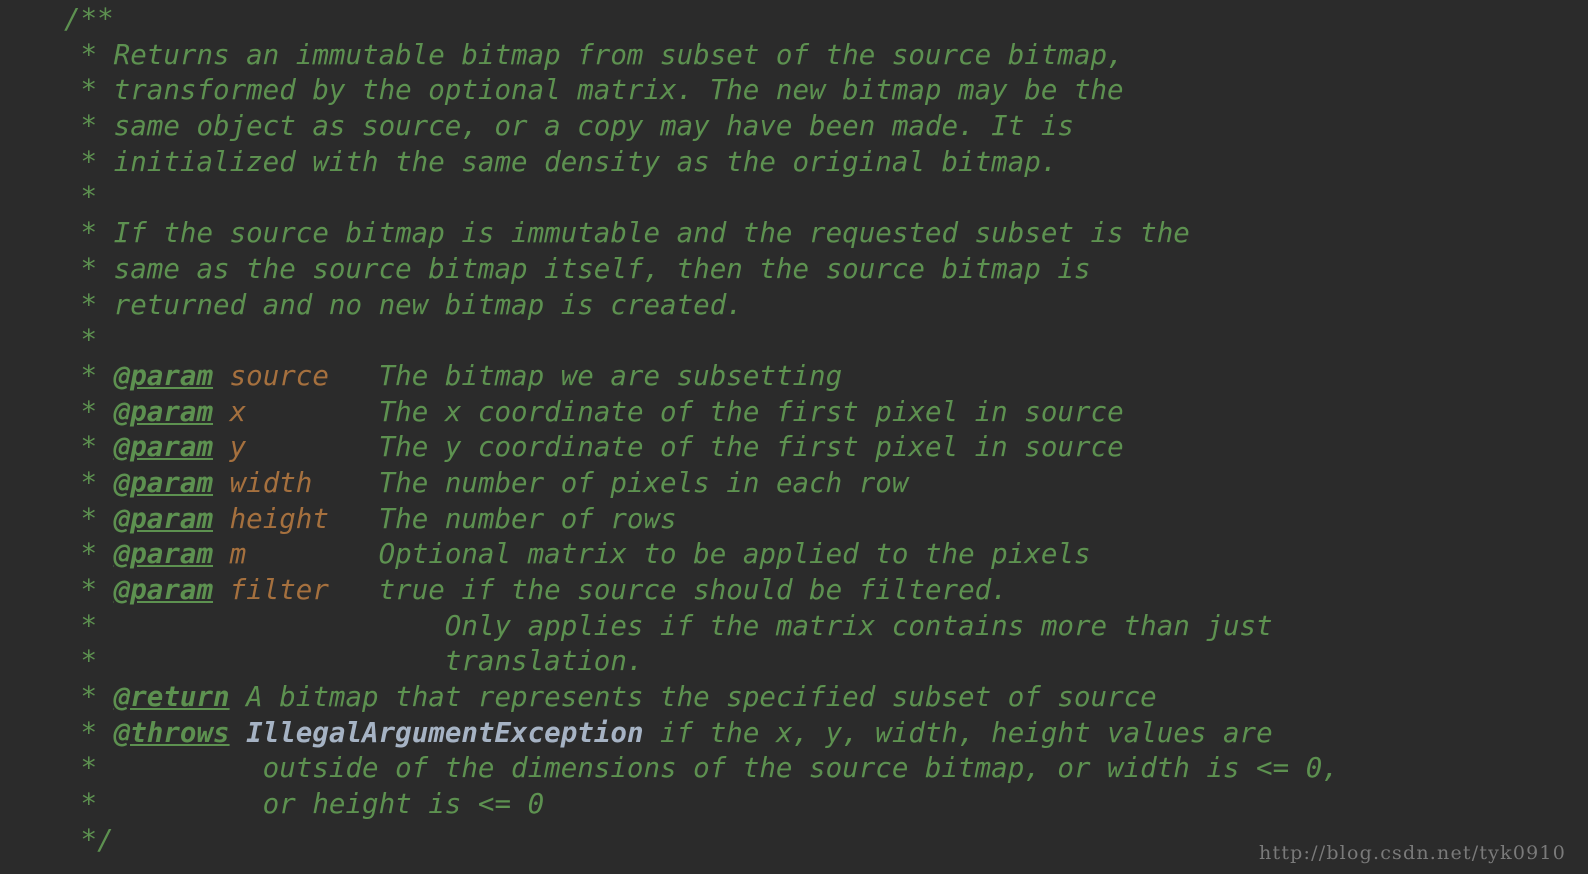 The image size is (1588, 874). What do you see at coordinates (279, 375) in the screenshot?
I see `javadoc-param-name: source` at bounding box center [279, 375].